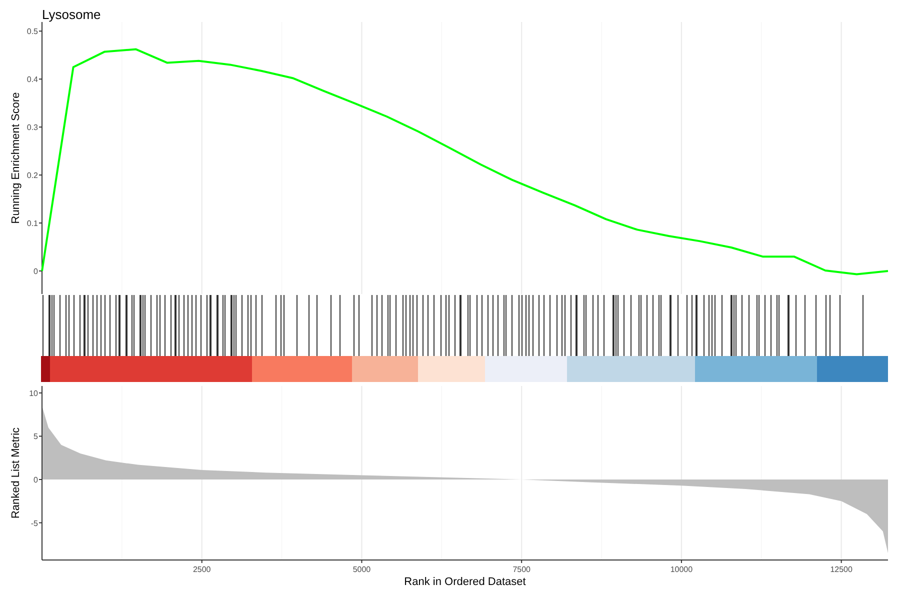 The width and height of the screenshot is (900, 600). I want to click on tick-label: 12500, so click(841, 569).